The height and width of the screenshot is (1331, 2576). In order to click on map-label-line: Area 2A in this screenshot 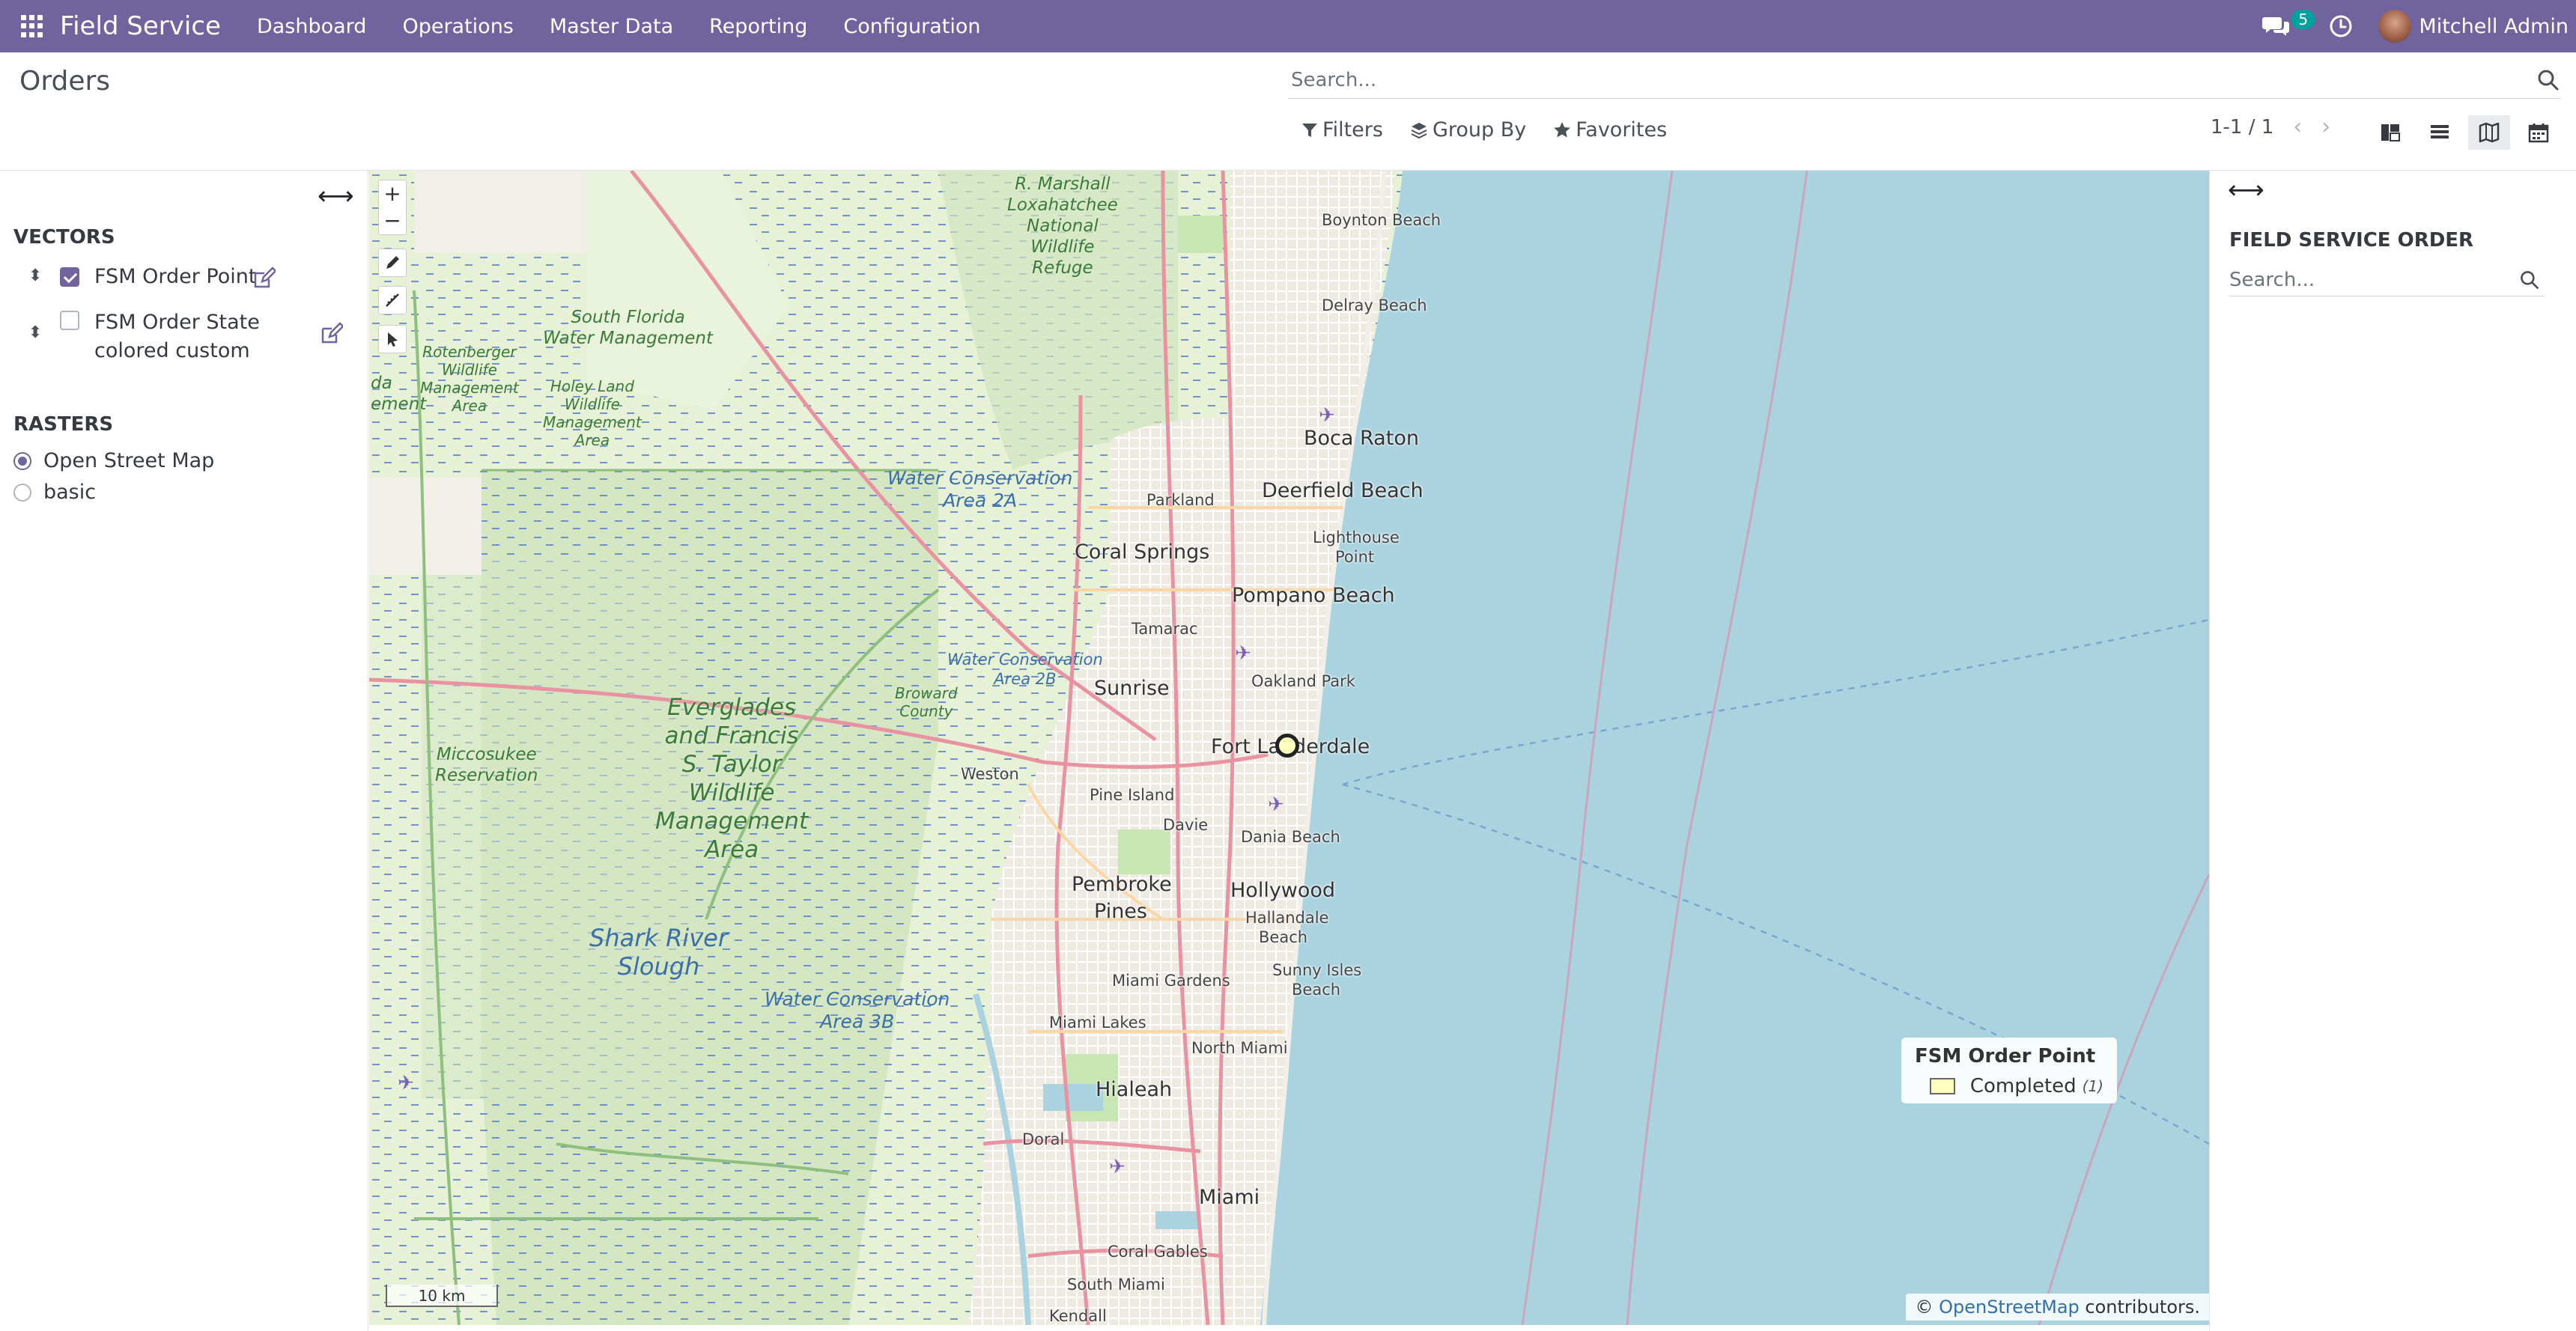, I will do `click(980, 500)`.